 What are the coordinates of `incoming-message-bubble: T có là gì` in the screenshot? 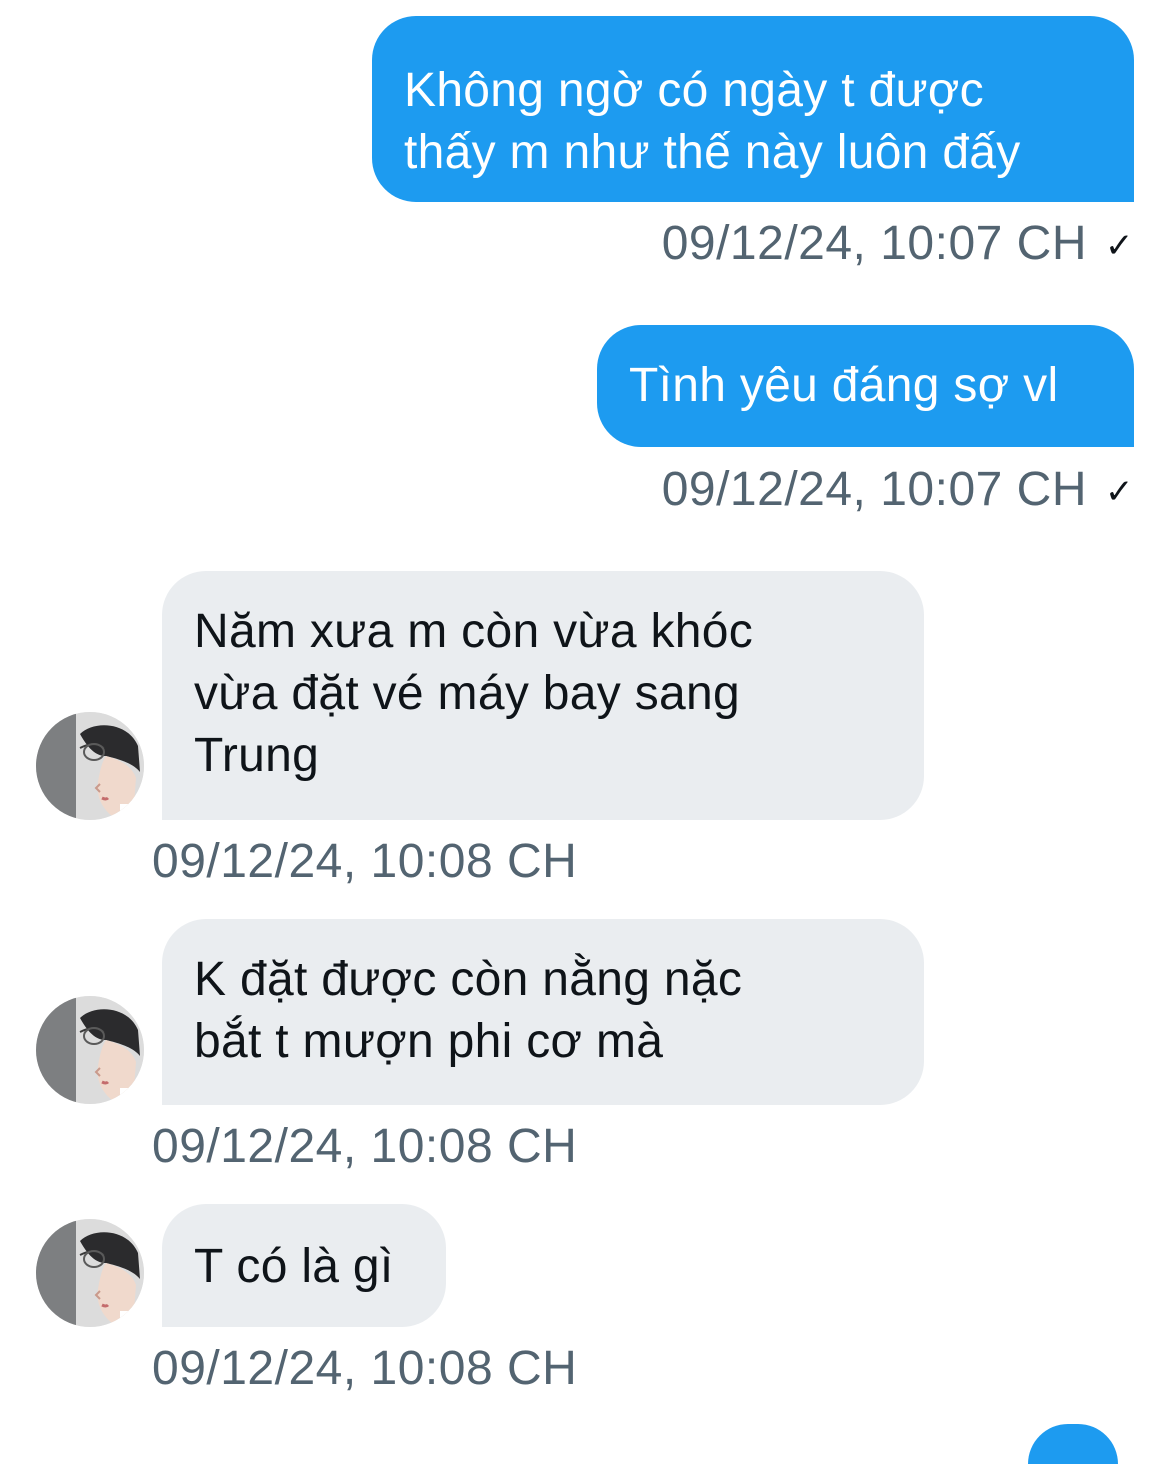 It's located at (304, 1265).